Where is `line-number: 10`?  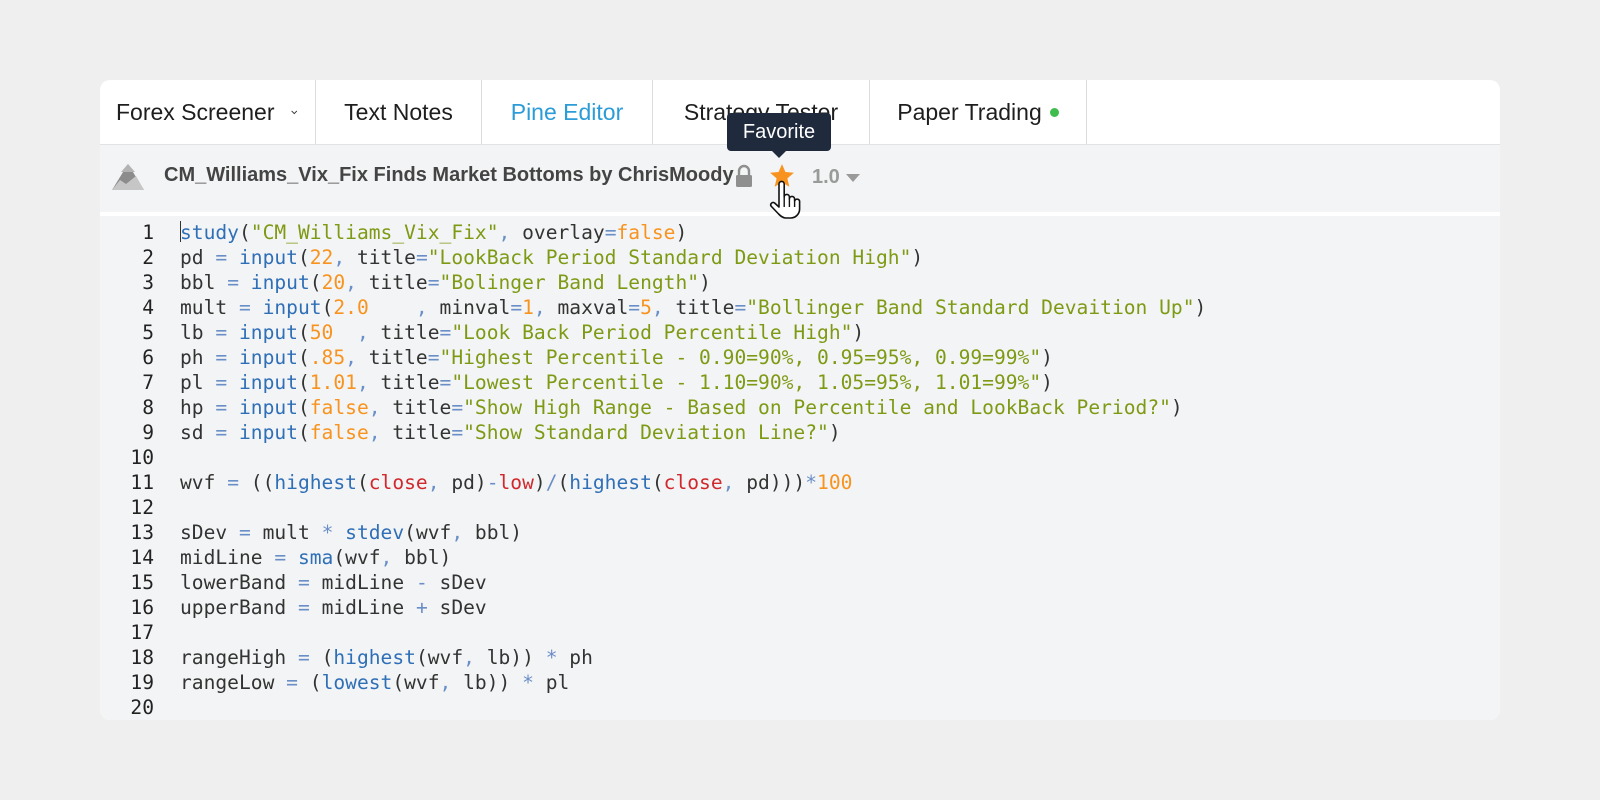
line-number: 10 is located at coordinates (142, 457).